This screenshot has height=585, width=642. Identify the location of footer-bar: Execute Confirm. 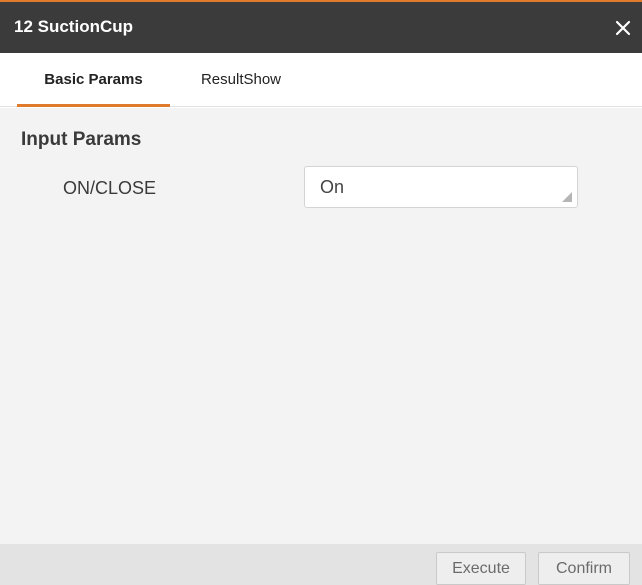
(321, 564).